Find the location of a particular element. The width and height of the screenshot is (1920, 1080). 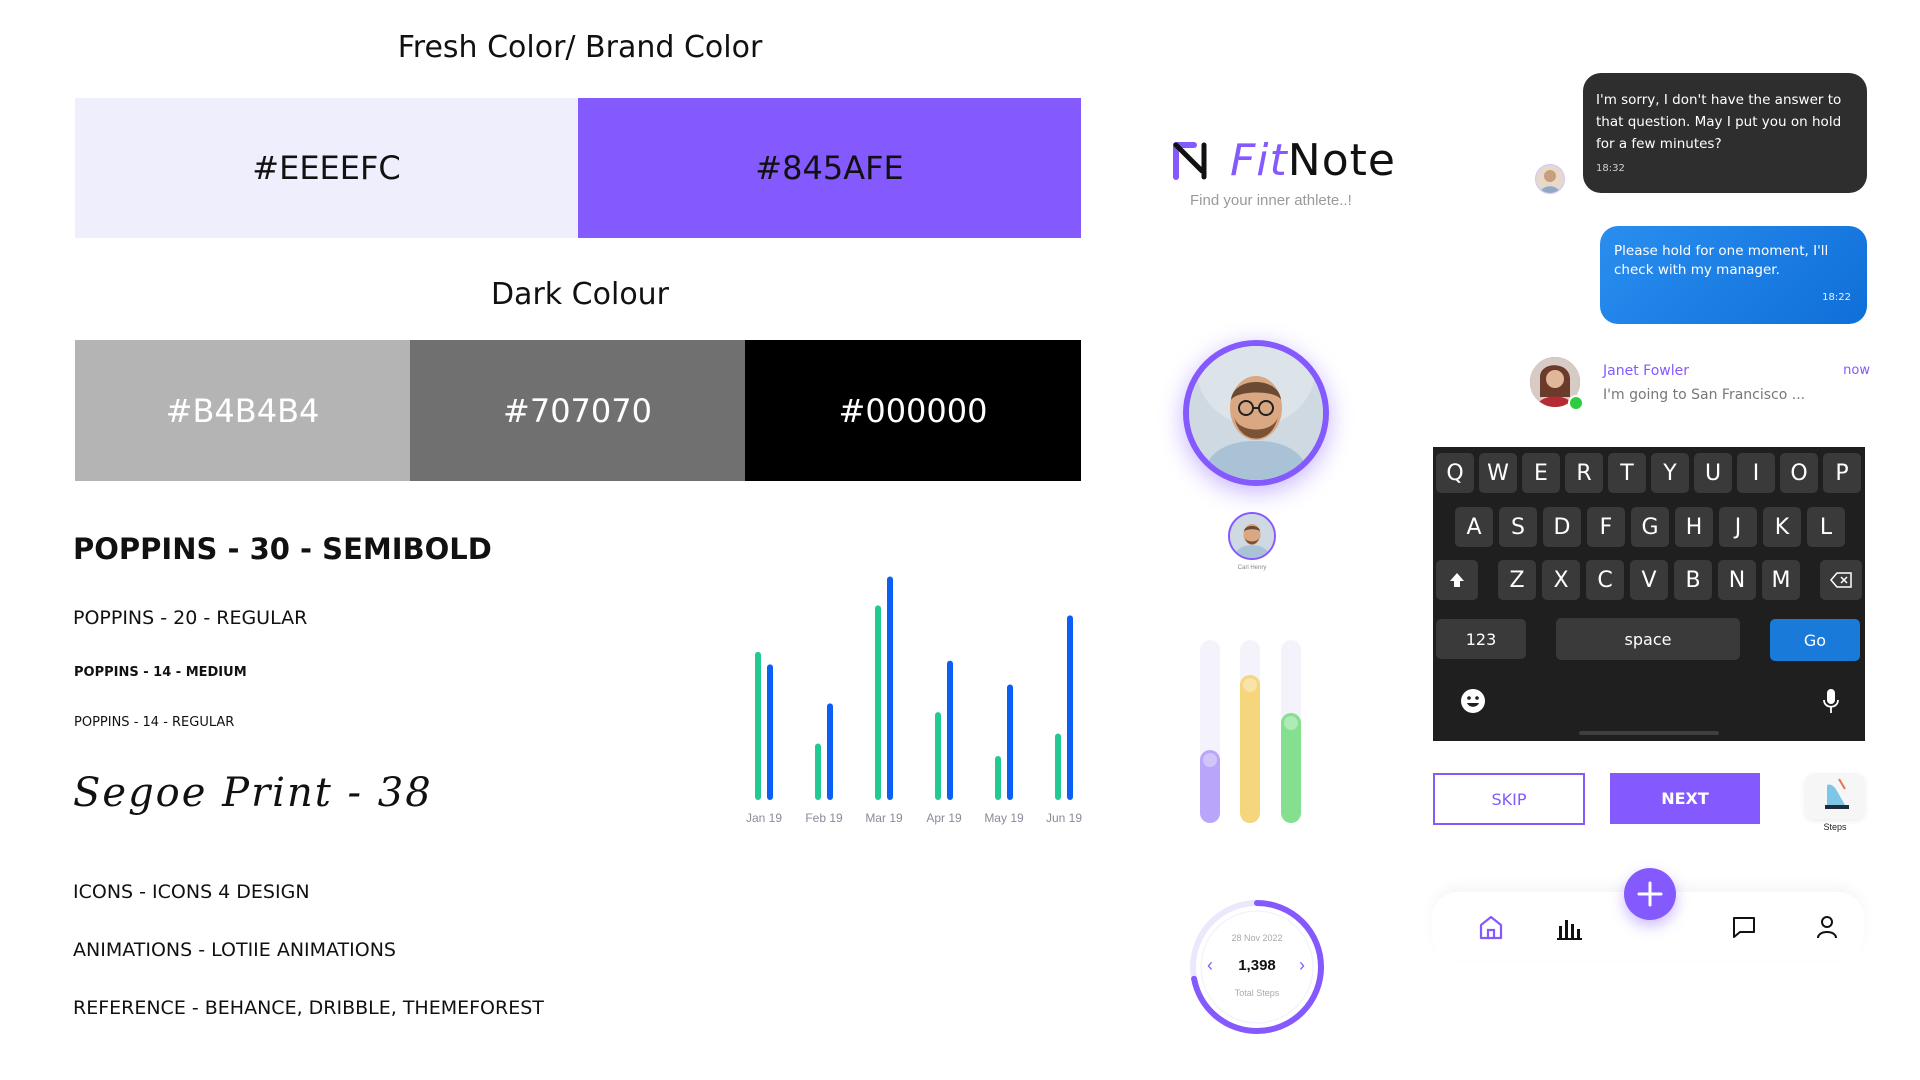

microphone-icon is located at coordinates (1831, 701).